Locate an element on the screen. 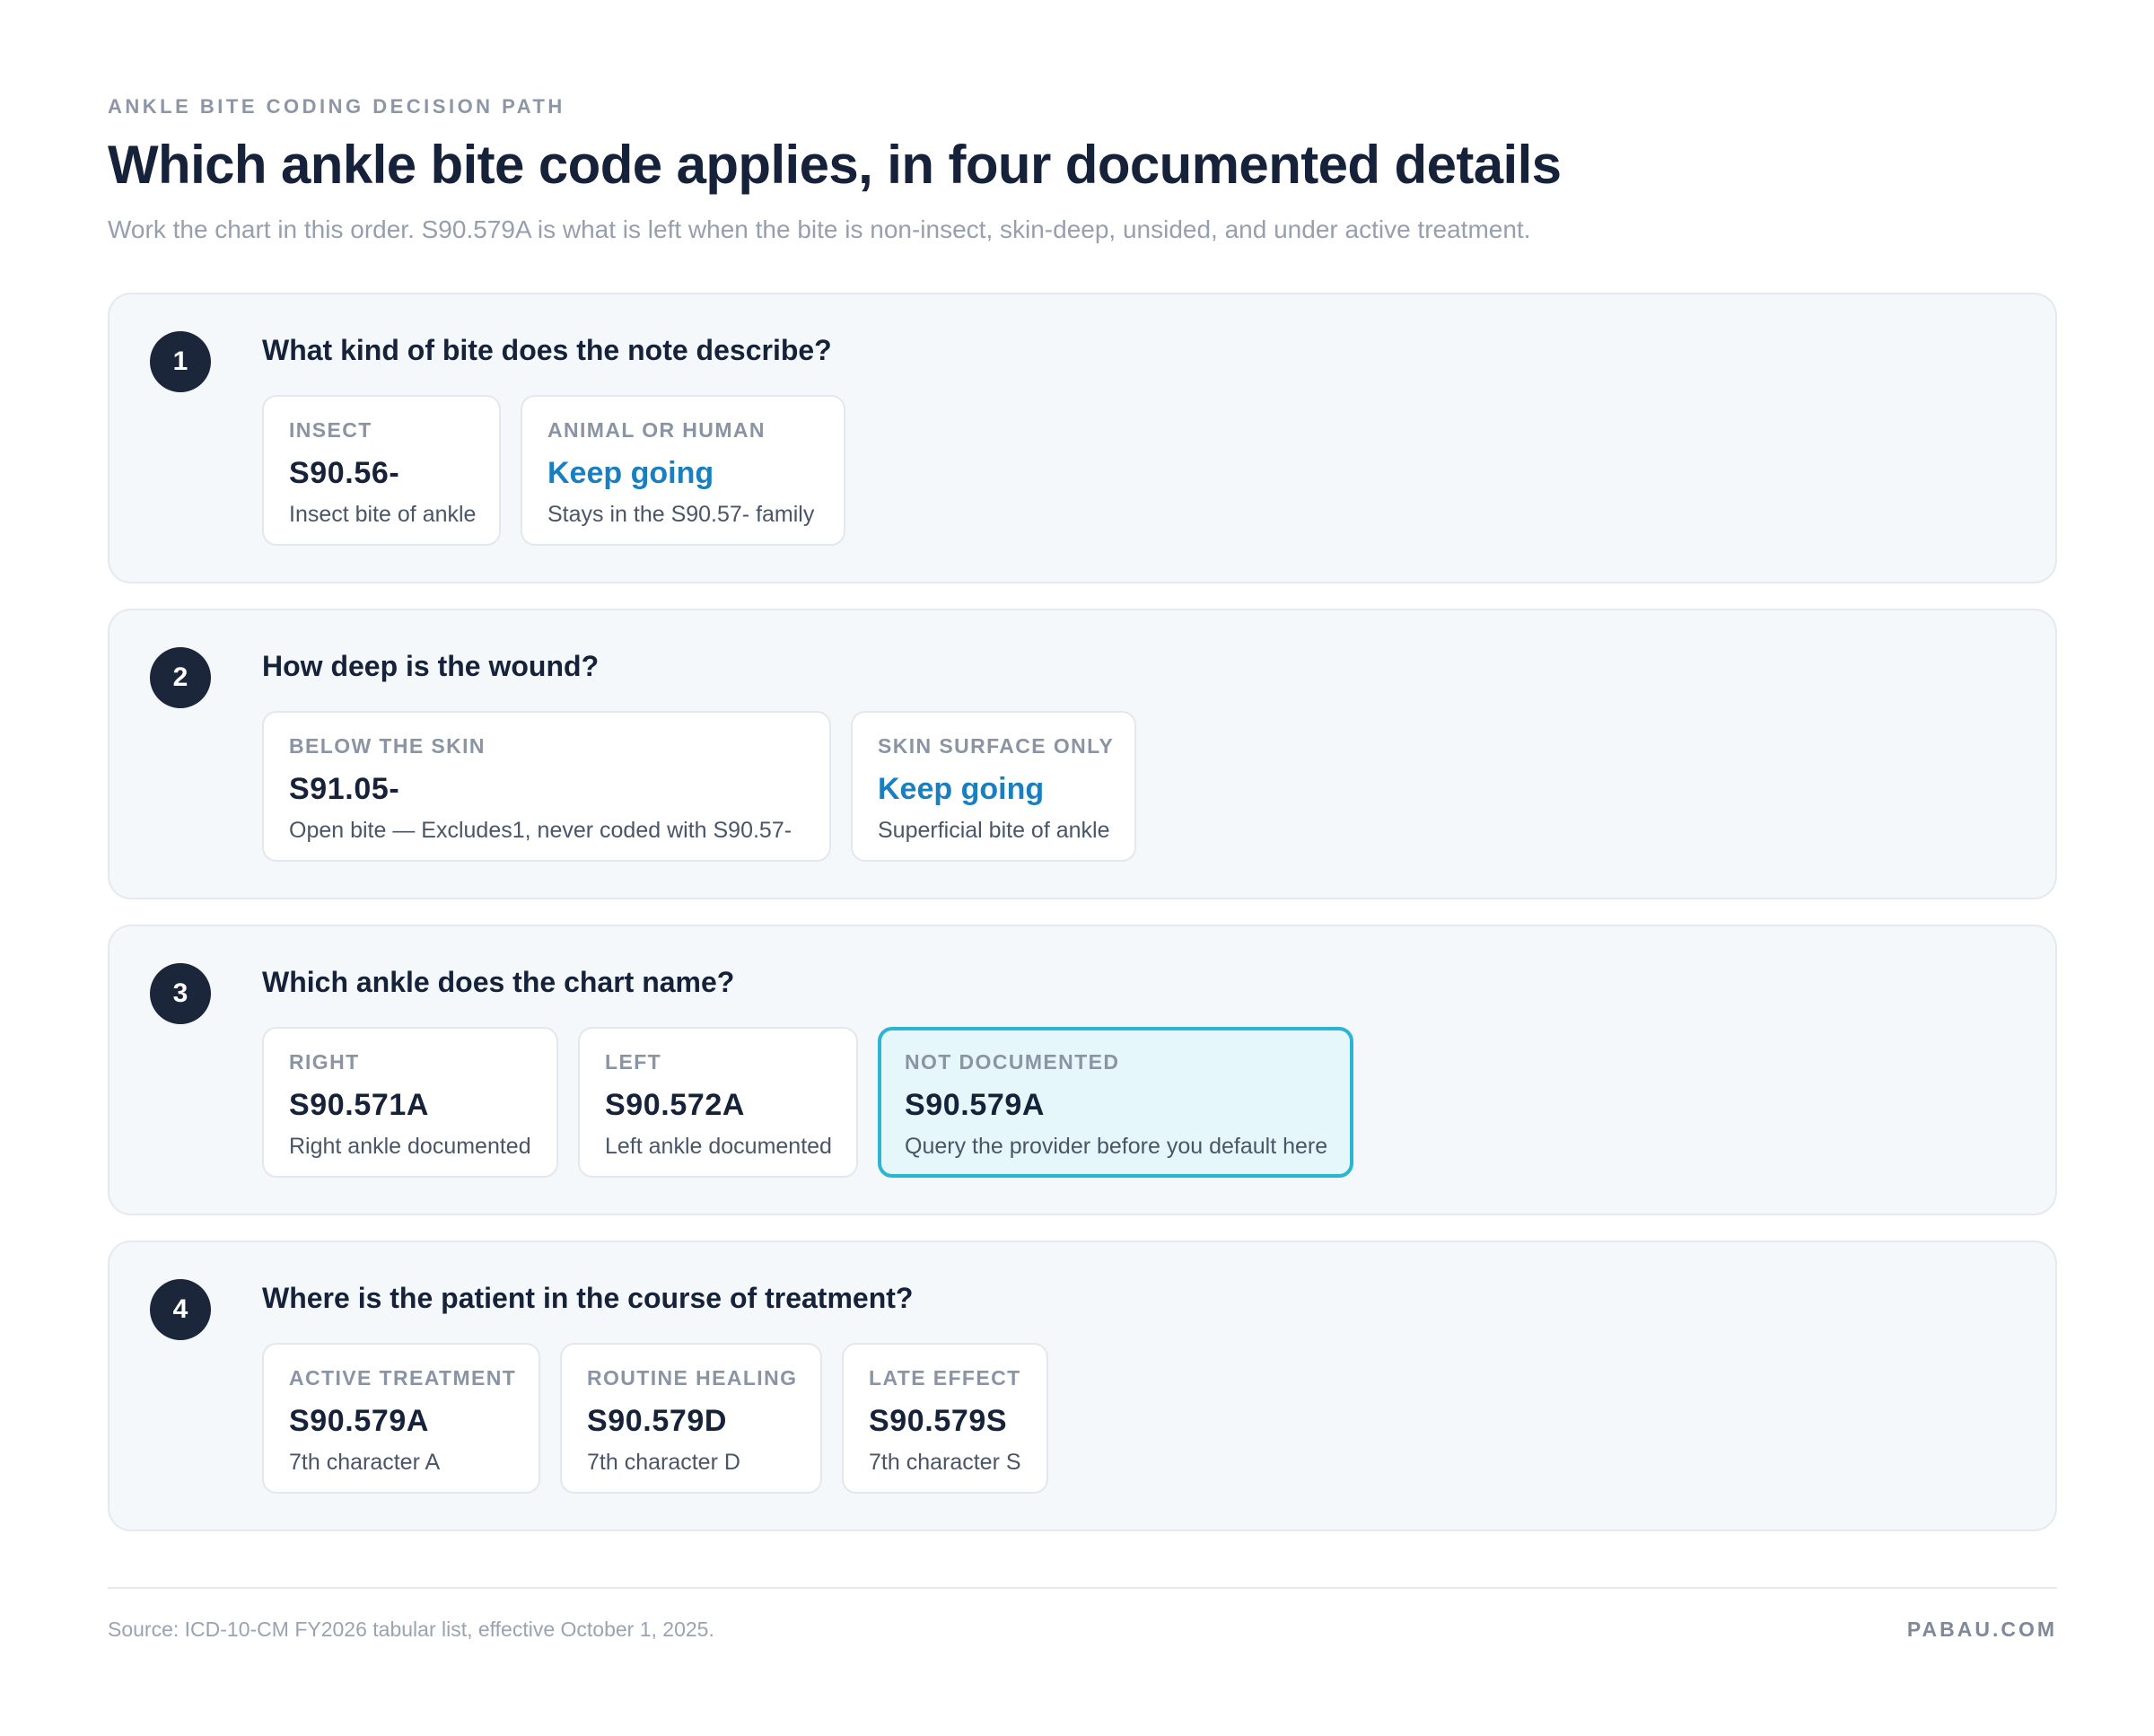 The height and width of the screenshot is (1736, 2154). option-label: LATE EFFECT is located at coordinates (945, 1378).